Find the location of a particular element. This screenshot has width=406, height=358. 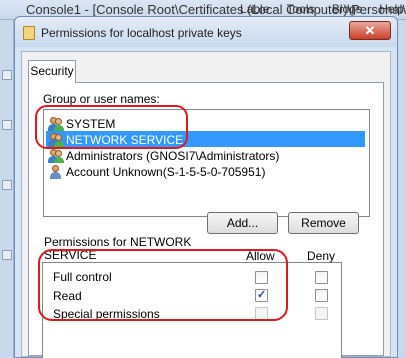

remove-button: Remove is located at coordinates (323, 223).